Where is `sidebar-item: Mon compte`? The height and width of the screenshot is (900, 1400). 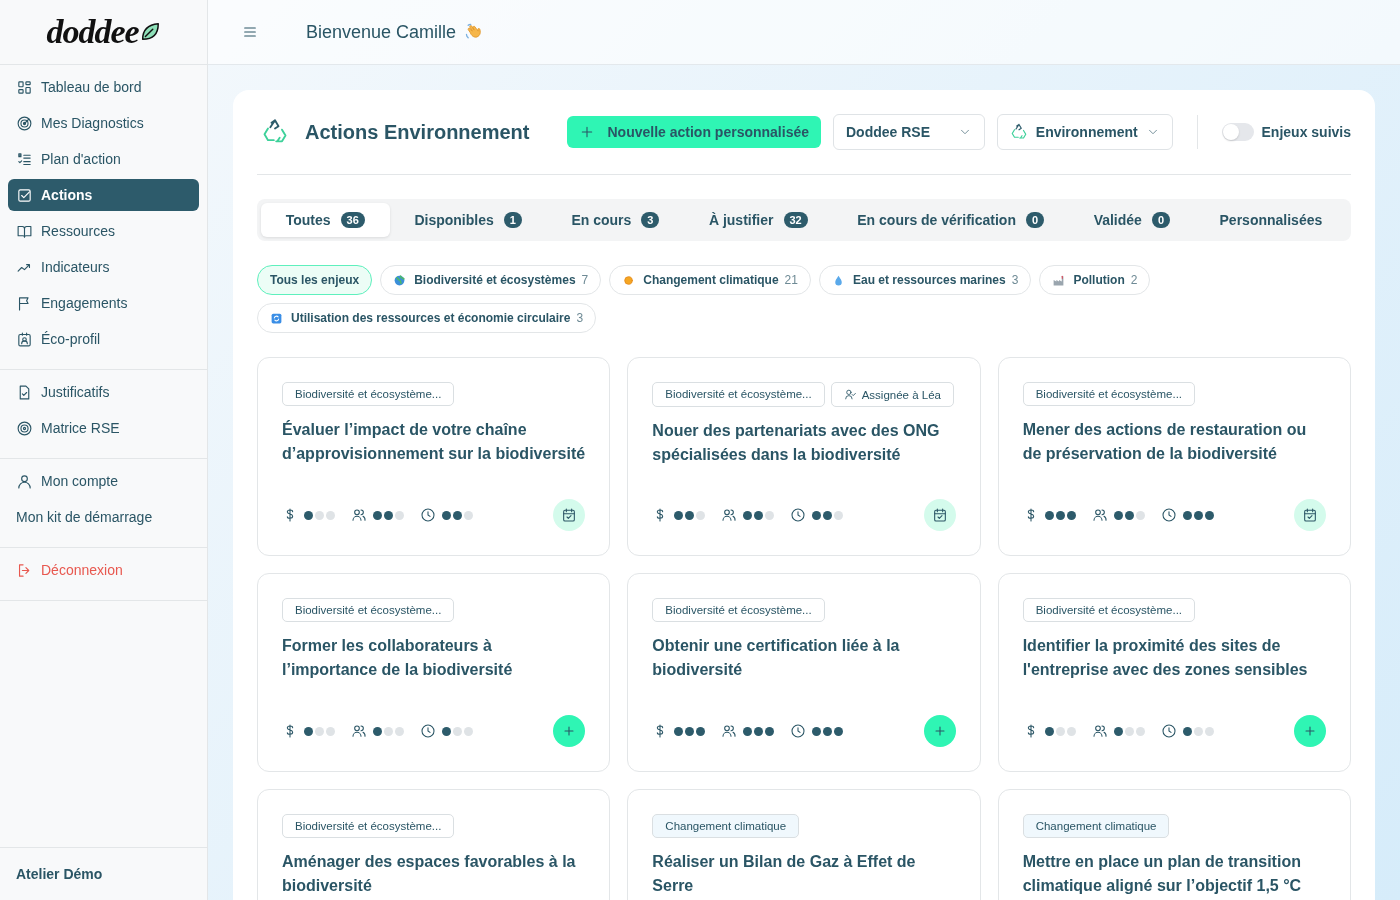 sidebar-item: Mon compte is located at coordinates (103, 481).